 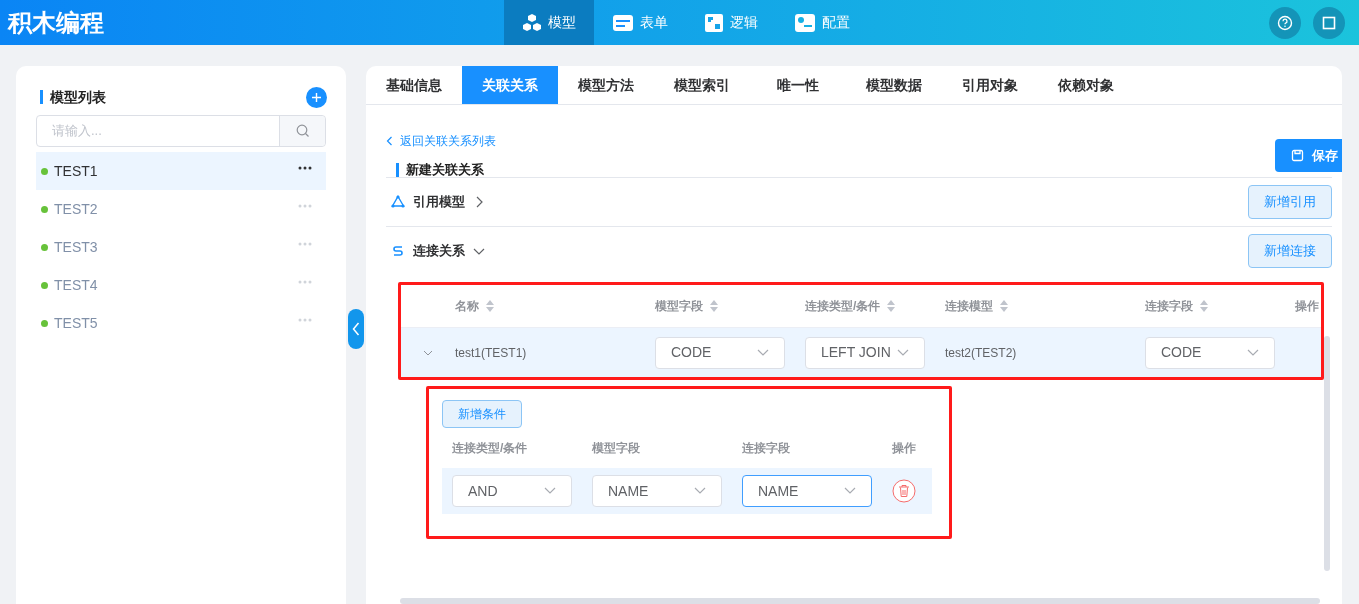 What do you see at coordinates (1297, 155) in the screenshot?
I see `save-icon` at bounding box center [1297, 155].